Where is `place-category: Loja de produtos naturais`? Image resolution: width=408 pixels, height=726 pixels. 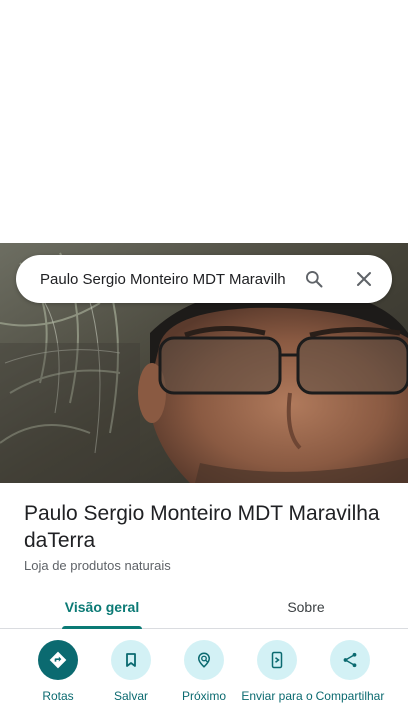 place-category: Loja de produtos naturais is located at coordinates (97, 565).